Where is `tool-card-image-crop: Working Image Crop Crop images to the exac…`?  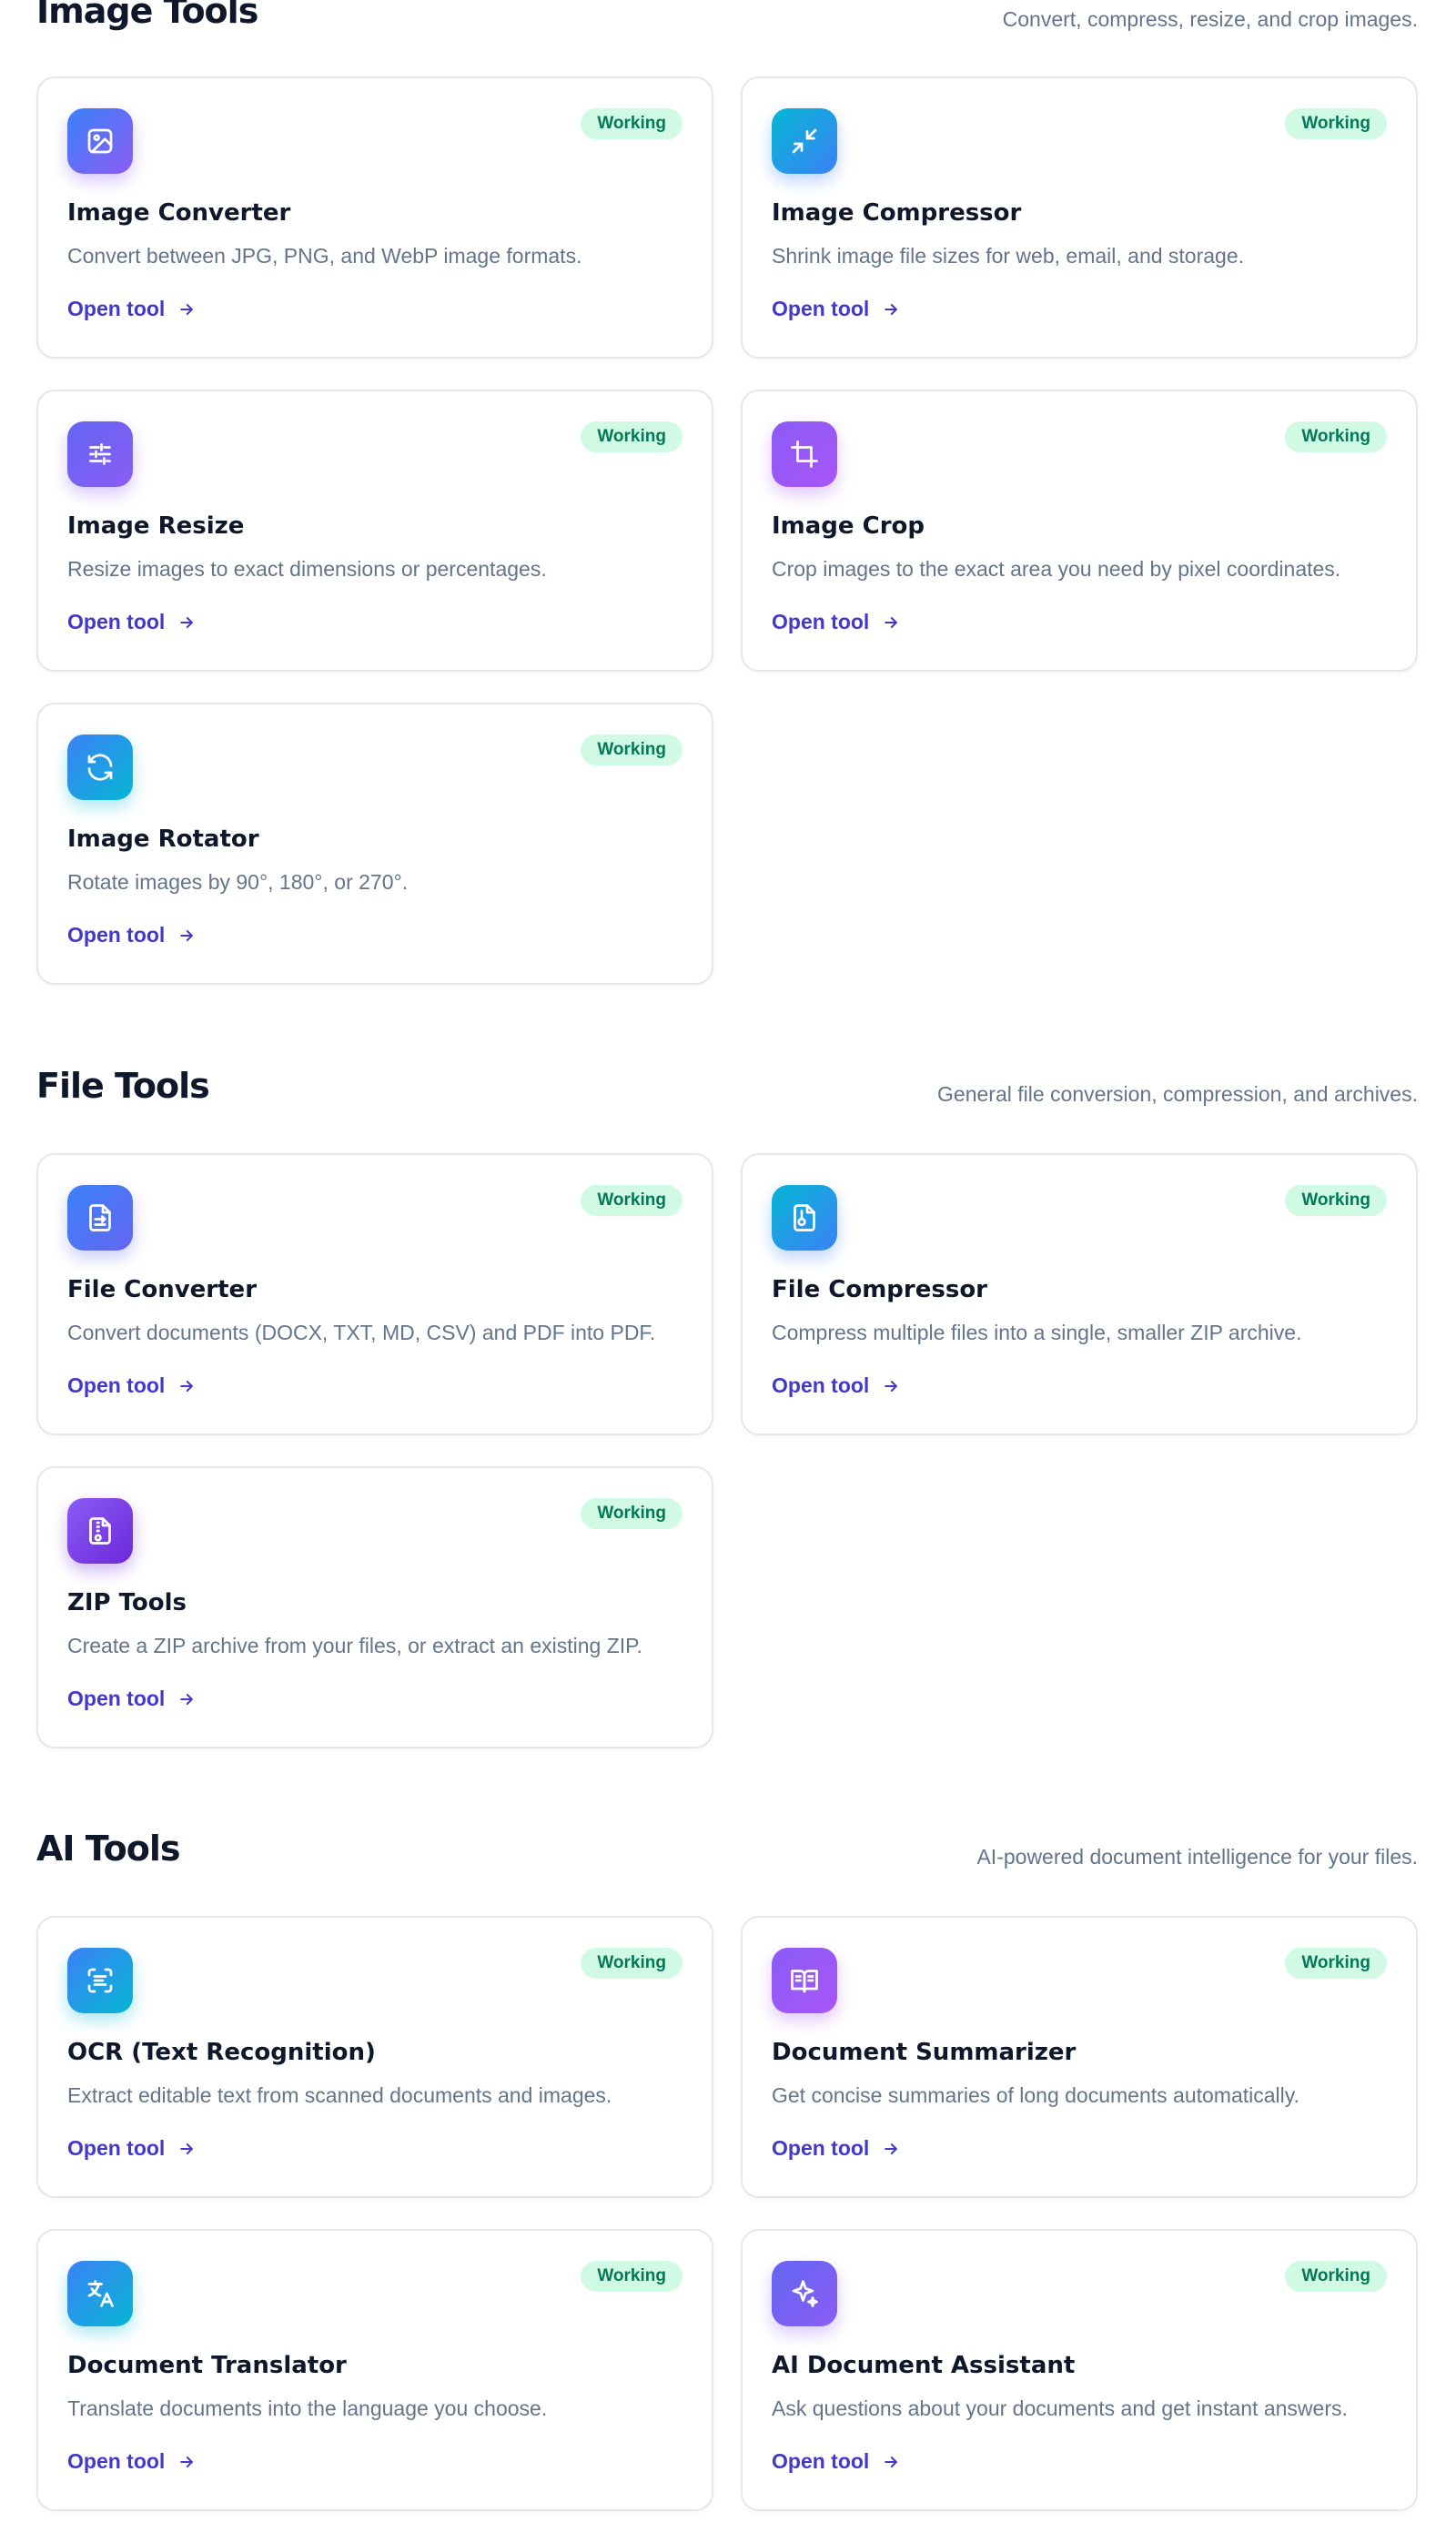 tool-card-image-crop: Working Image Crop Crop images to the exac… is located at coordinates (1079, 531).